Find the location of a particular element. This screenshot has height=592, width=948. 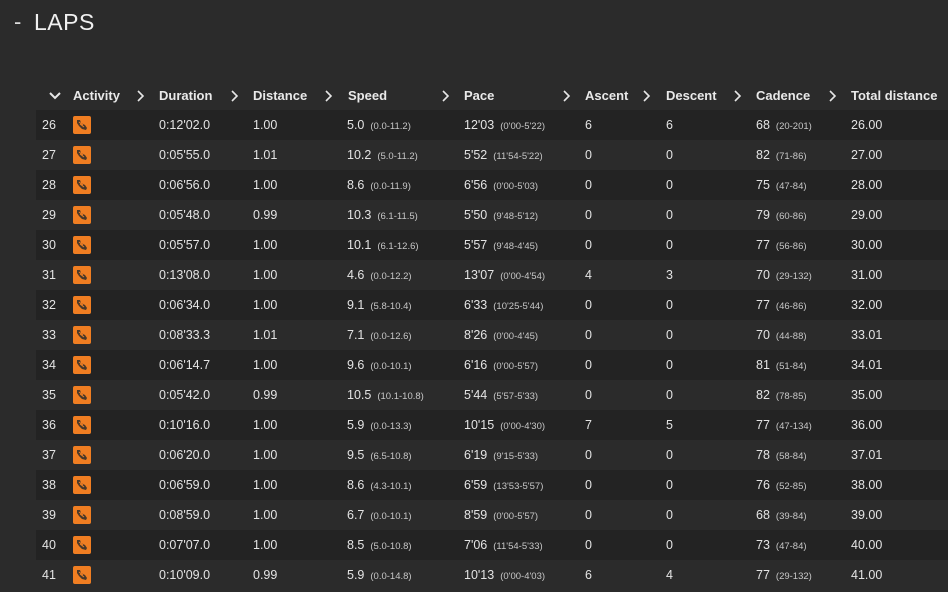

lap-pace: 6'16 (0'00-5'57) is located at coordinates (501, 365).